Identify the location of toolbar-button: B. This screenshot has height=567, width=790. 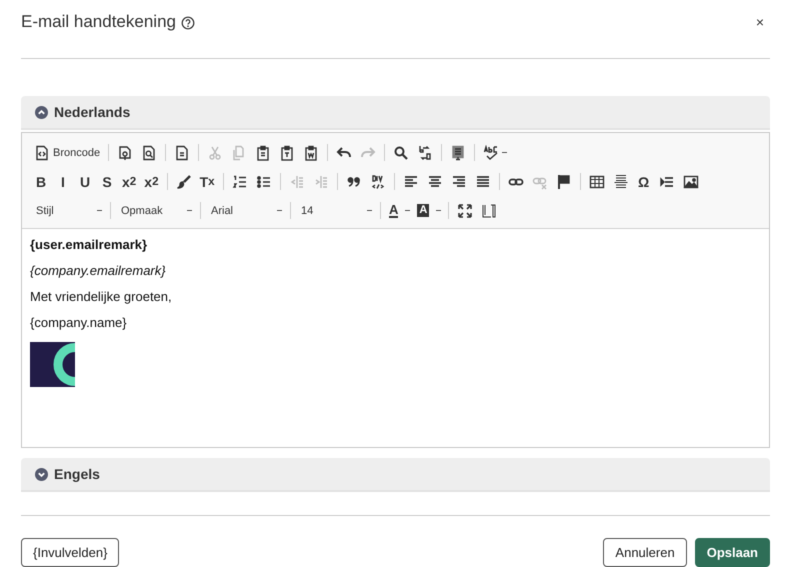
(41, 181).